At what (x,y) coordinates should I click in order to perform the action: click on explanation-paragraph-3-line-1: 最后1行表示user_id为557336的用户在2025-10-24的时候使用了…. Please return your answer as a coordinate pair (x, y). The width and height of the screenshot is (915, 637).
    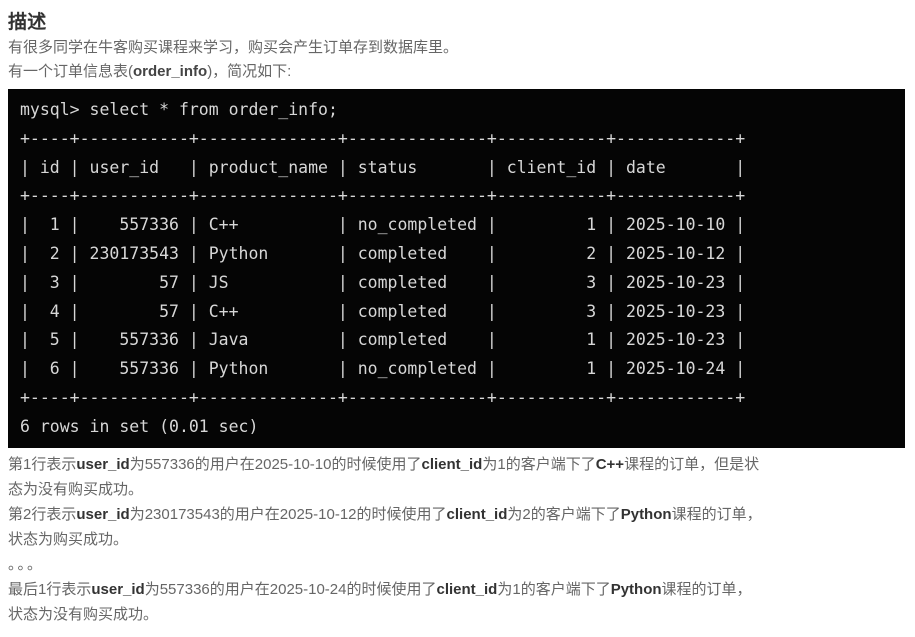
    Looking at the image, I should click on (461, 589).